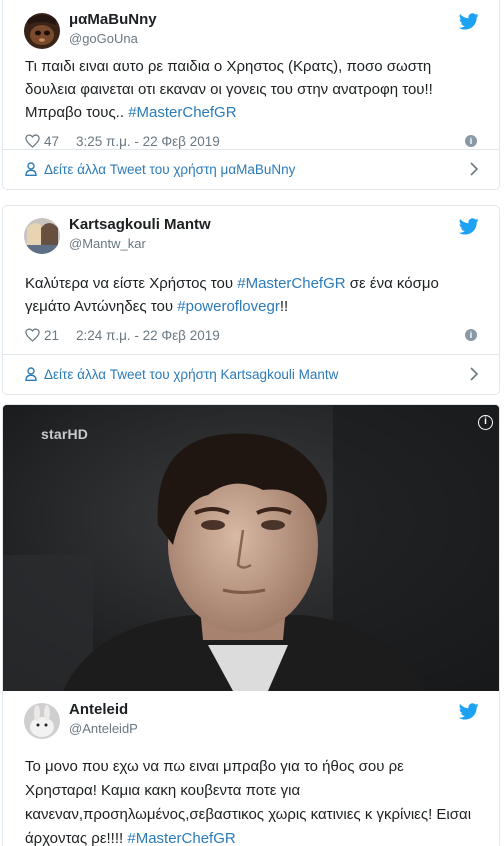 Image resolution: width=504 pixels, height=846 pixels. What do you see at coordinates (51, 335) in the screenshot?
I see `like-count: 21` at bounding box center [51, 335].